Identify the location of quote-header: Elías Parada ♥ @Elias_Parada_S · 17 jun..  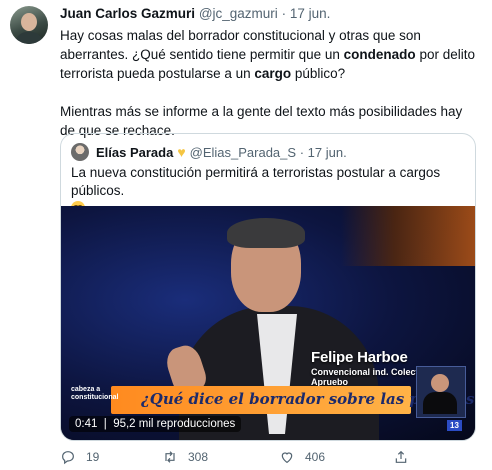
(221, 152).